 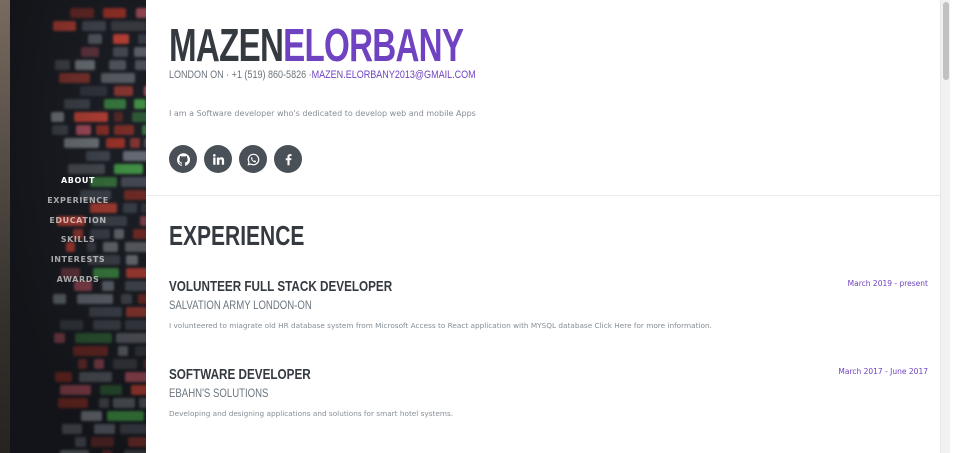 I want to click on job-company: SALVATION ARMY LONDON-ON, so click(x=240, y=305).